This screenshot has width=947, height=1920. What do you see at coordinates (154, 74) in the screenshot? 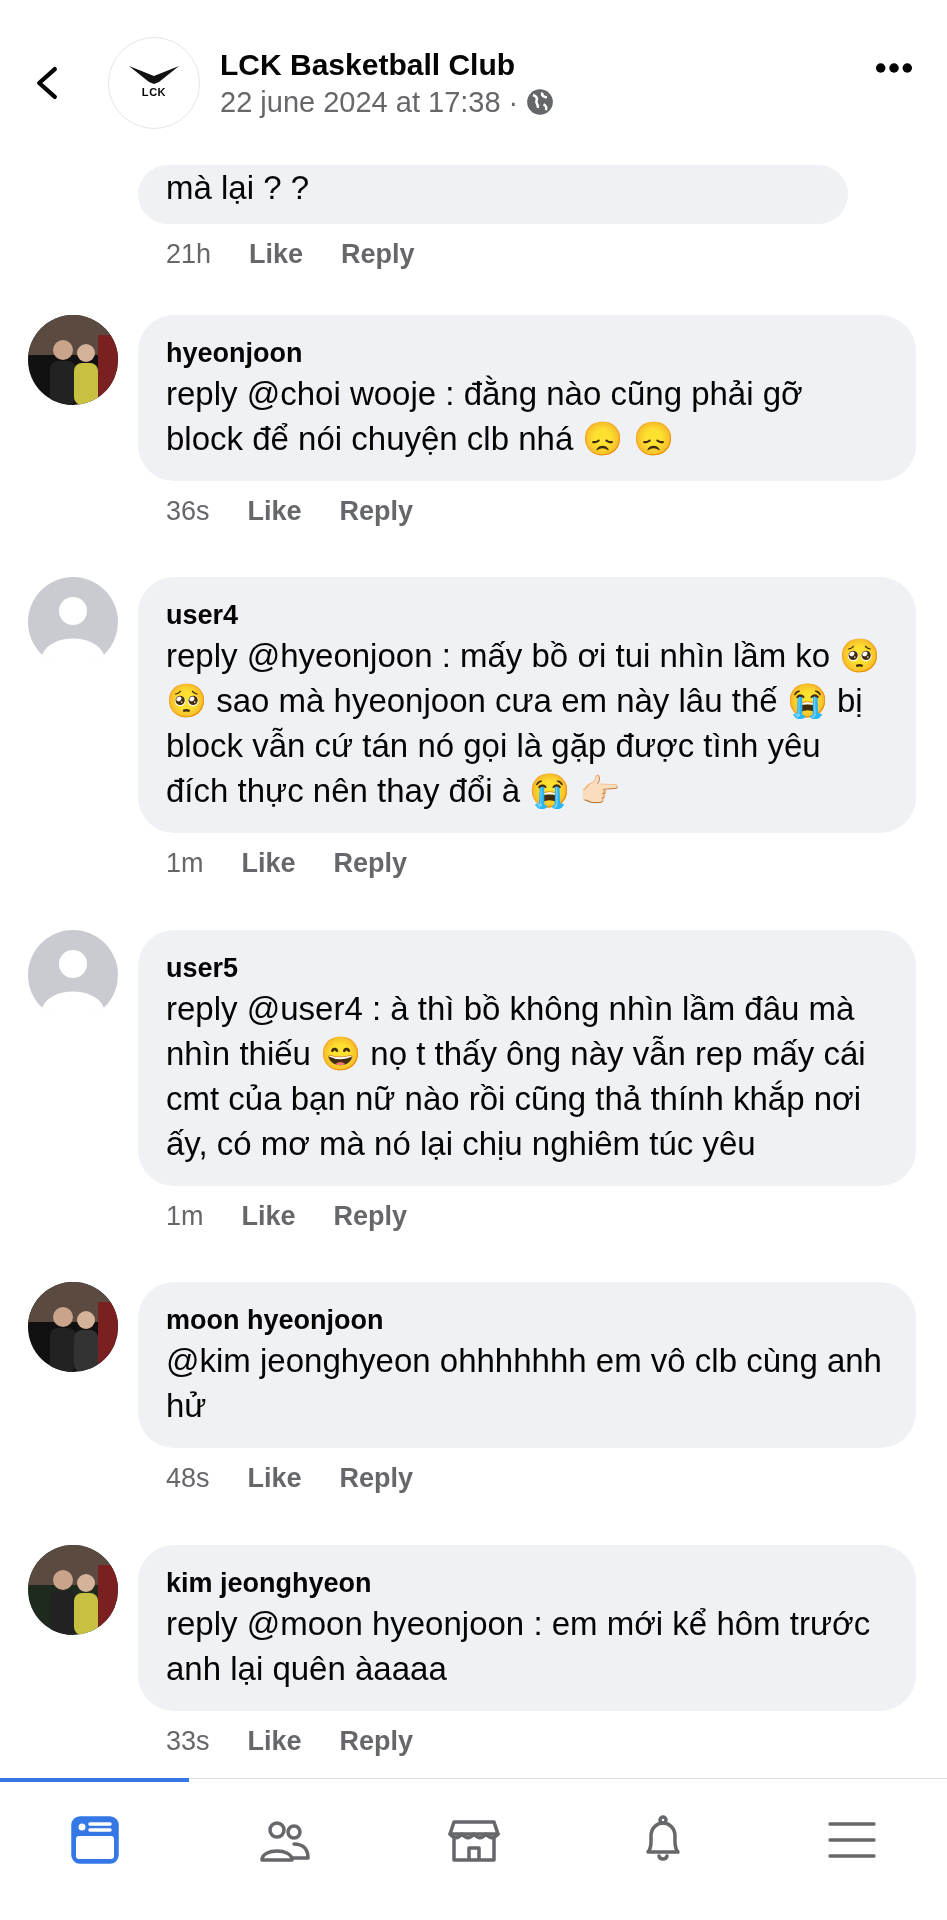
I see `bird-logo-icon` at bounding box center [154, 74].